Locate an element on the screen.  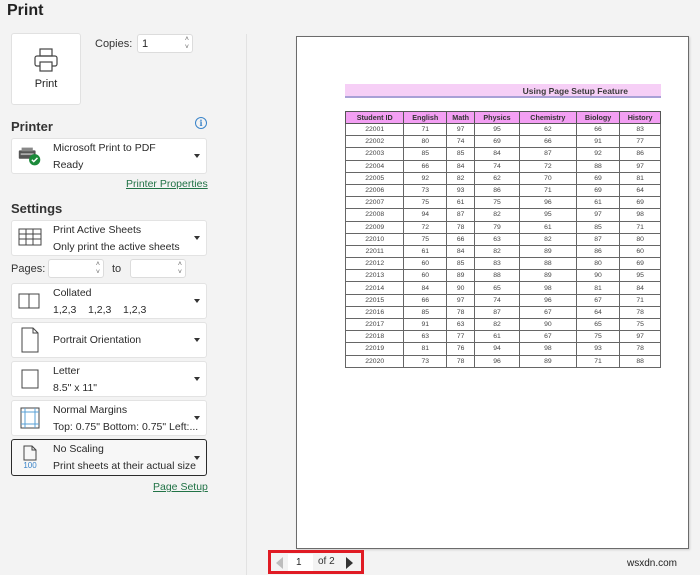
table-cell: 94 is located at coordinates (425, 215).